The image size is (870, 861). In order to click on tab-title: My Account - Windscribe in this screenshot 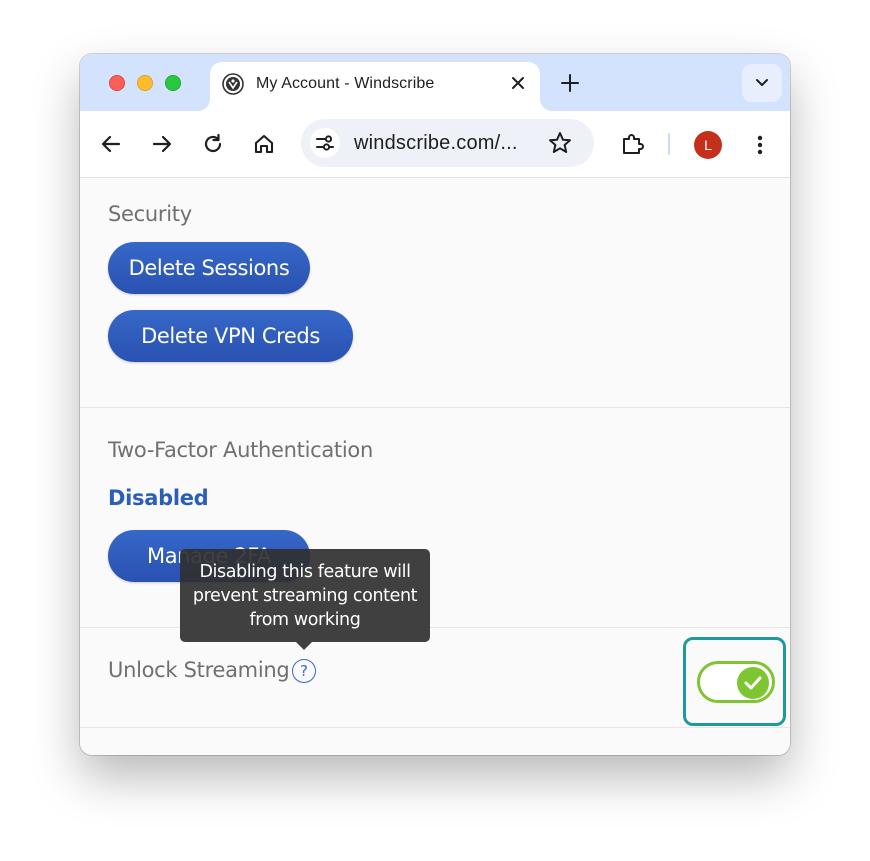, I will do `click(345, 83)`.